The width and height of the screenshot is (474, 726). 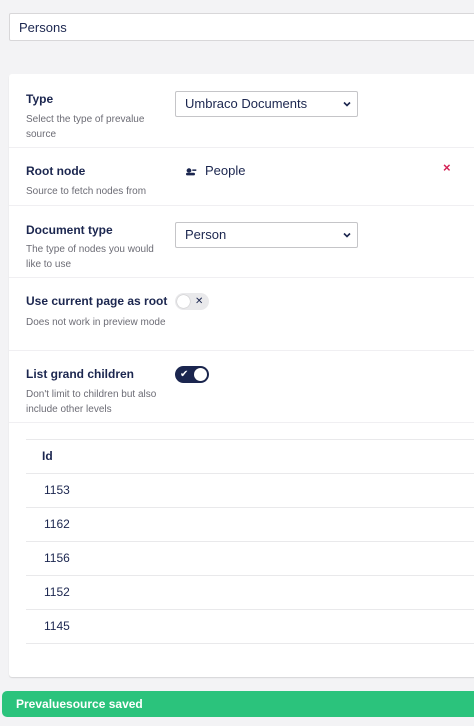 I want to click on type-select-value: Umbraco Documents, so click(x=246, y=103).